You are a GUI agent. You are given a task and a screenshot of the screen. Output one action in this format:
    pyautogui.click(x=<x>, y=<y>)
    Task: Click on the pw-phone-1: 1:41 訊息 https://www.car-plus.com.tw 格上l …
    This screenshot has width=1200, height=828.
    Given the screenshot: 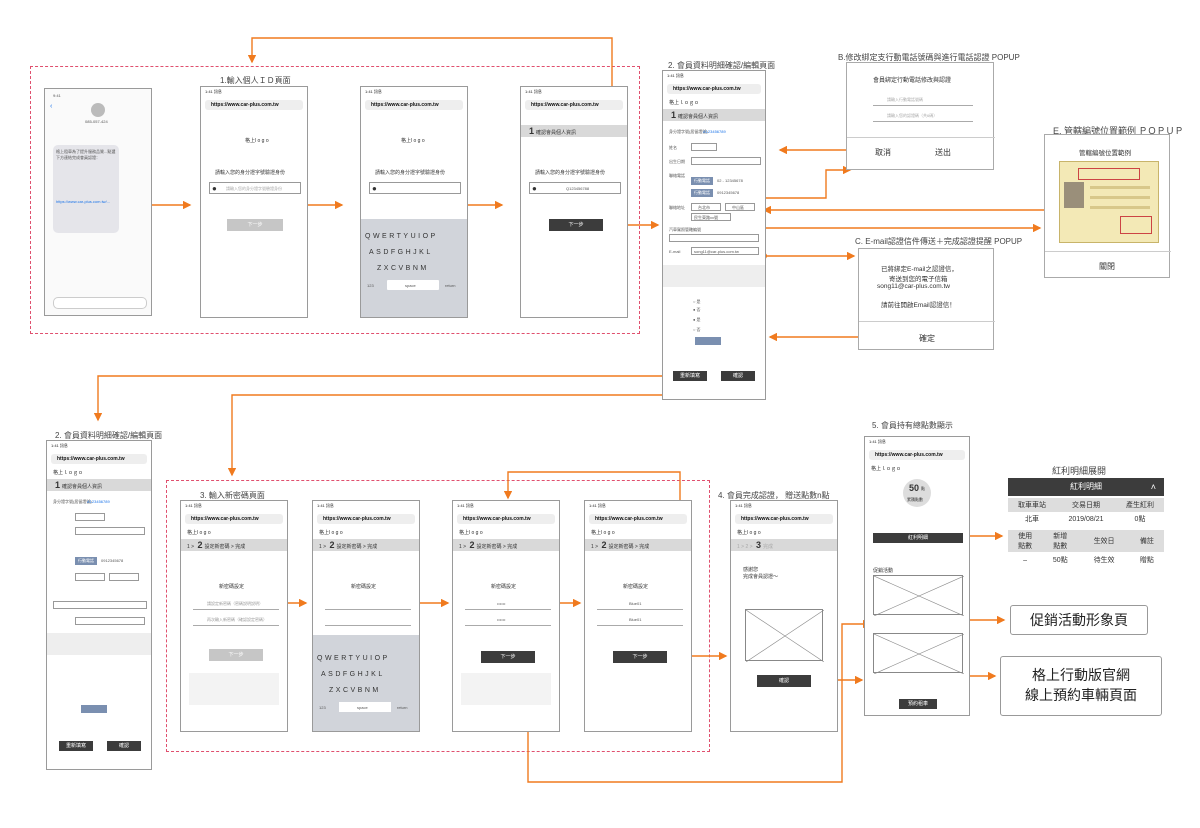 What is the action you would take?
    pyautogui.click(x=234, y=616)
    